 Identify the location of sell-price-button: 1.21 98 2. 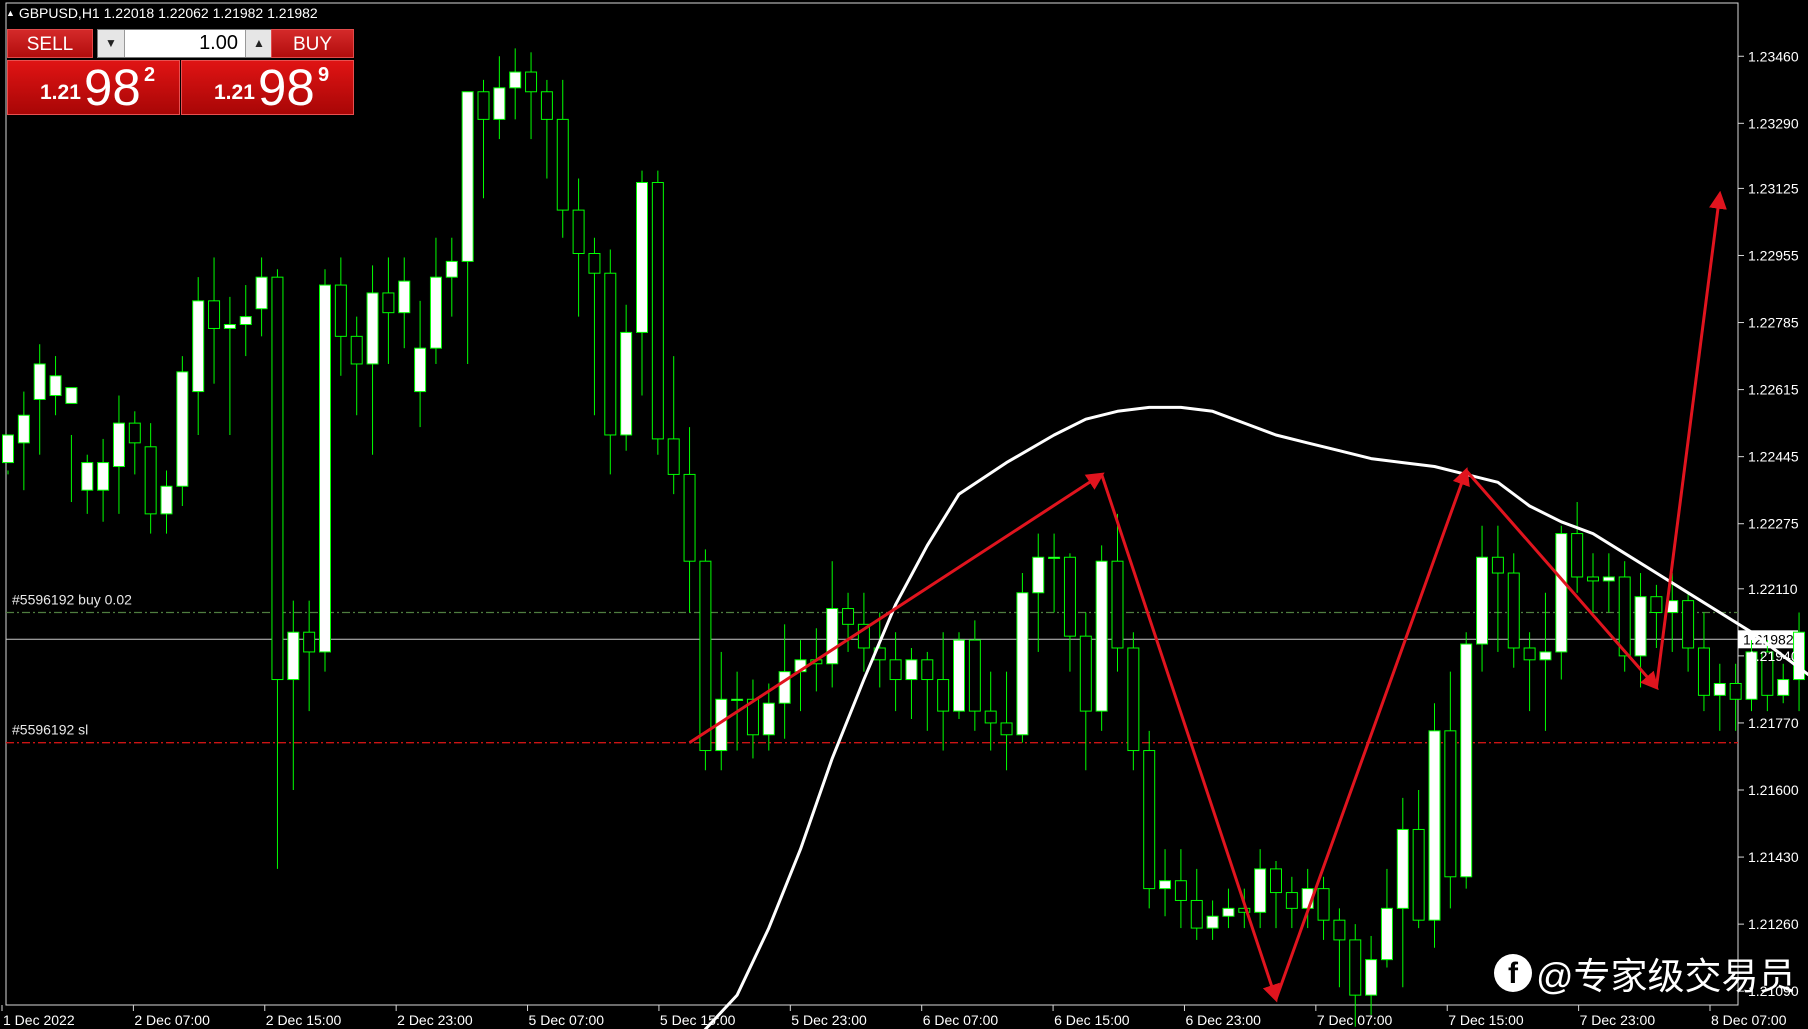
(93, 87).